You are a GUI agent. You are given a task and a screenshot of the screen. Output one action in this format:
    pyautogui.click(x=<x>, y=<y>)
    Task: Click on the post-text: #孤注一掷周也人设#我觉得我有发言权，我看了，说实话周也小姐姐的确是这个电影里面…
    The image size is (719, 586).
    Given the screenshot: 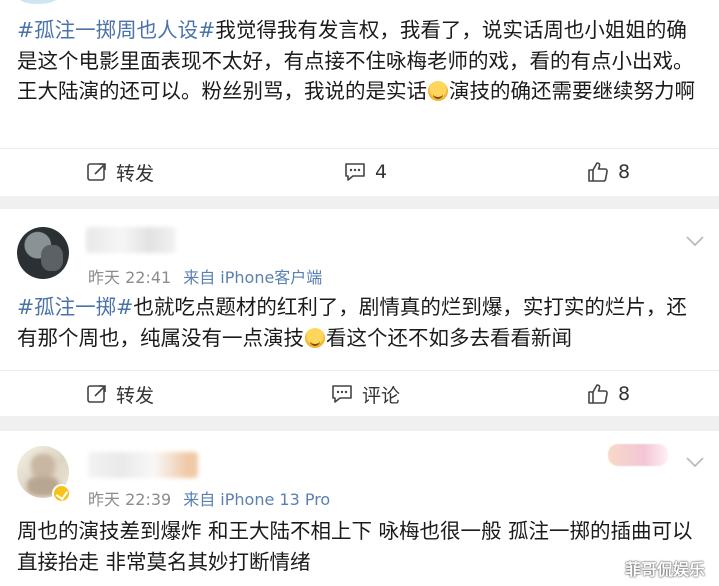 What is the action you would take?
    pyautogui.click(x=356, y=60)
    